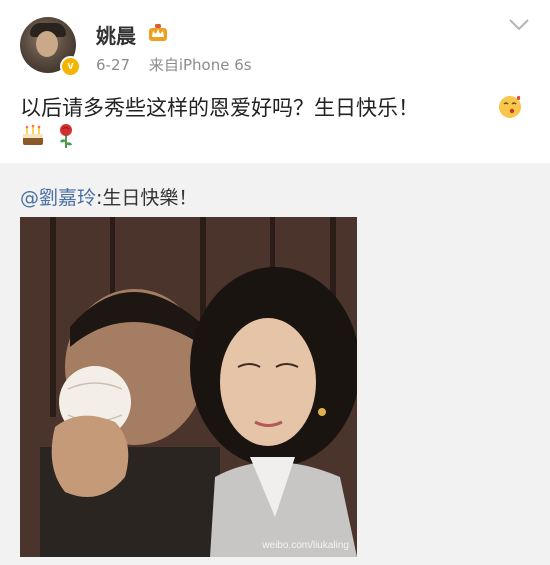  Describe the element at coordinates (70, 66) in the screenshot. I see `verified-badge: v` at that location.